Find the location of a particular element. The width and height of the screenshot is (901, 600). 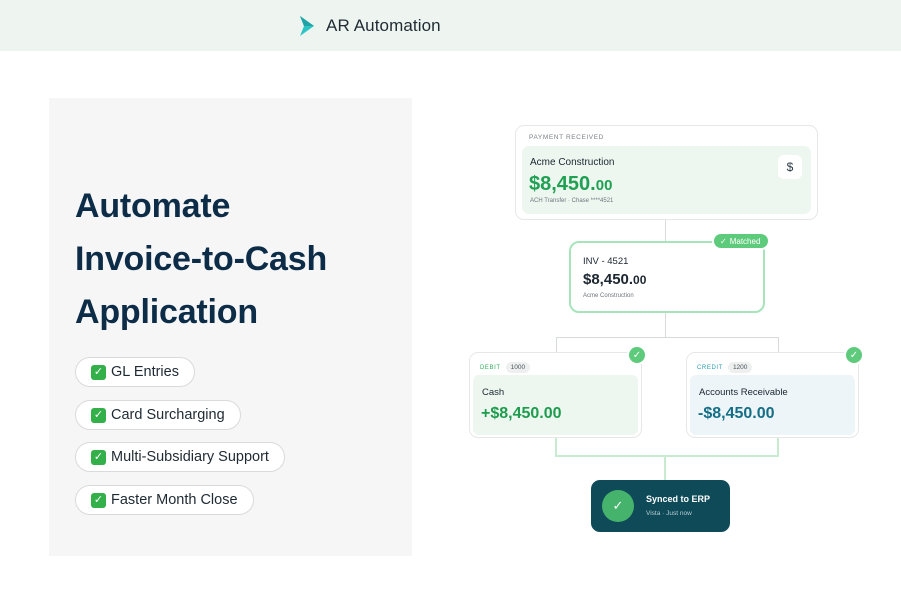

feature-pill-gl-entries: ✓ GL Entries is located at coordinates (135, 372).